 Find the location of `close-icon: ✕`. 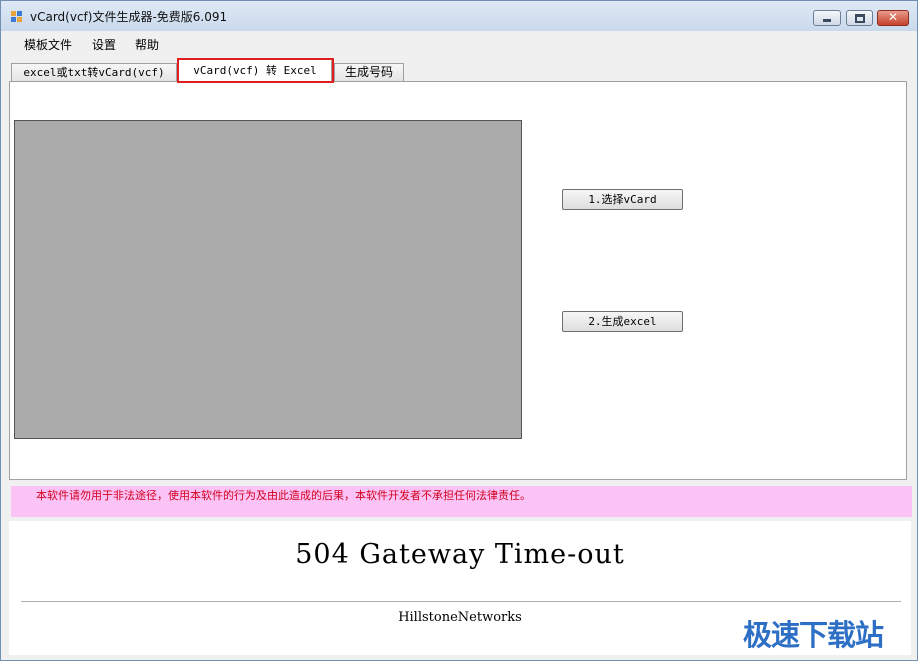

close-icon: ✕ is located at coordinates (893, 17).